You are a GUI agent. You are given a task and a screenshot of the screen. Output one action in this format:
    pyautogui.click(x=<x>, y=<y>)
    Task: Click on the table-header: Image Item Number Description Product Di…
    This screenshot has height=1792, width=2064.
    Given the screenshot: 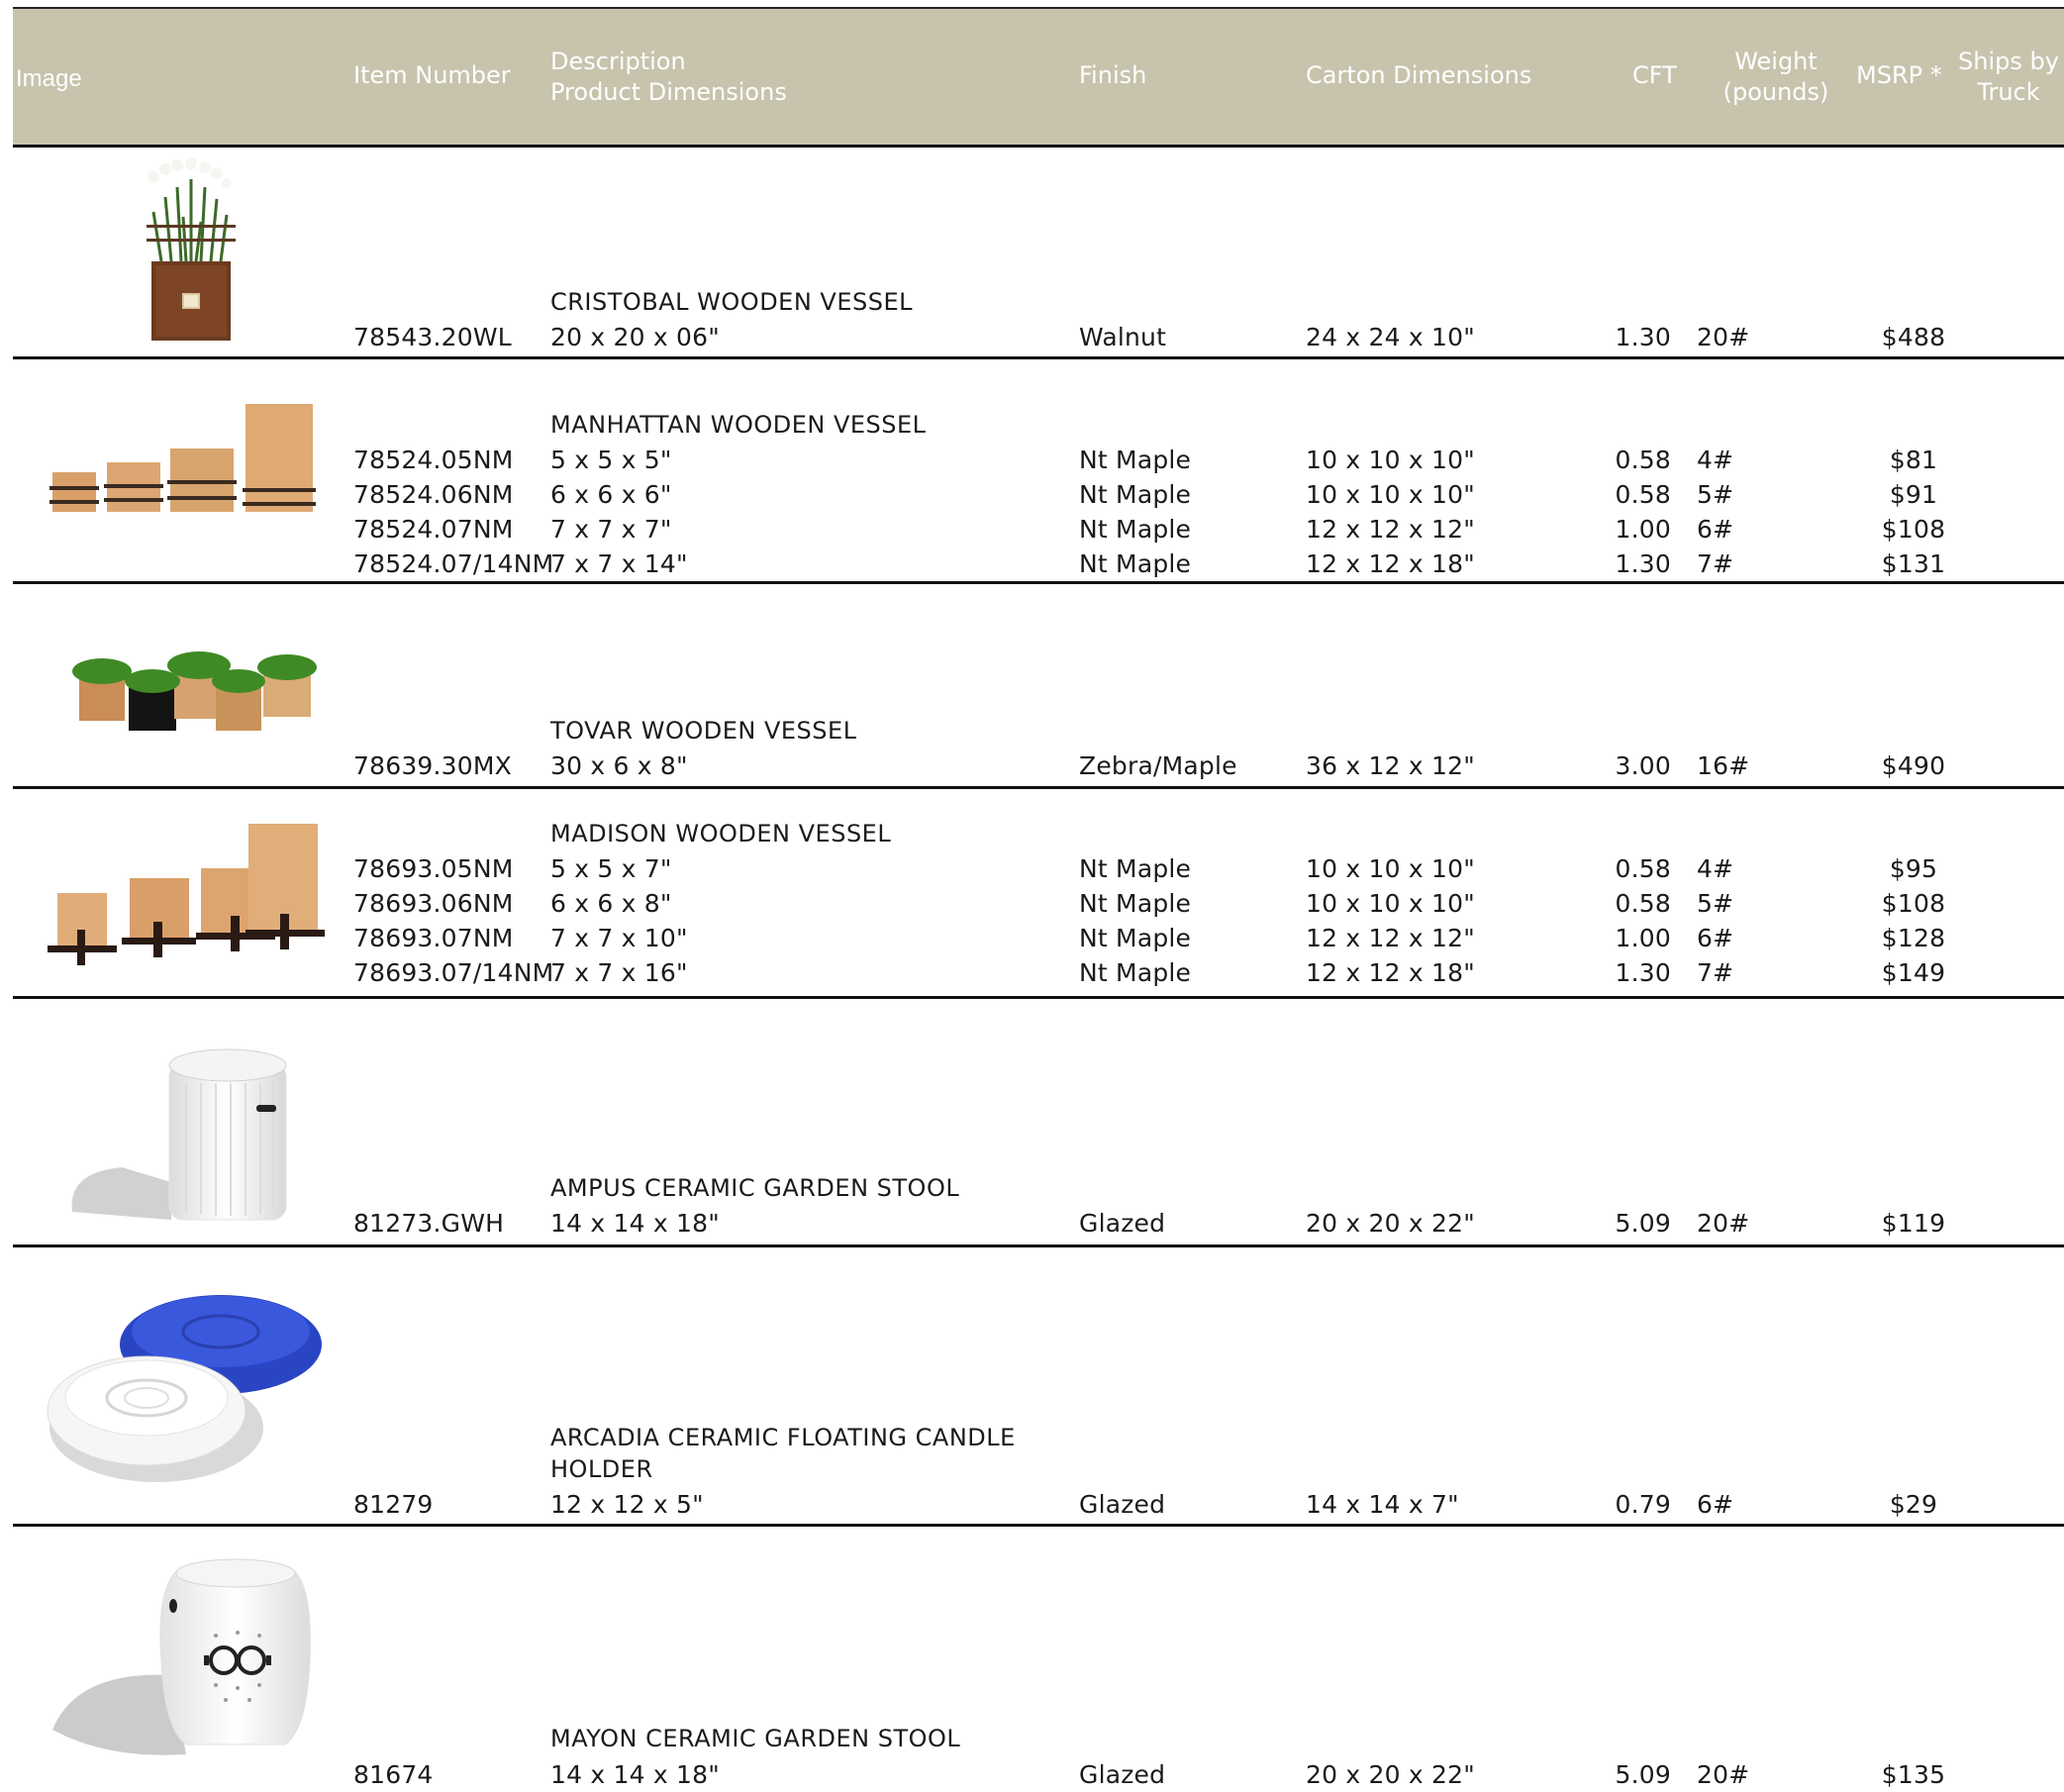 What is the action you would take?
    pyautogui.click(x=1038, y=77)
    